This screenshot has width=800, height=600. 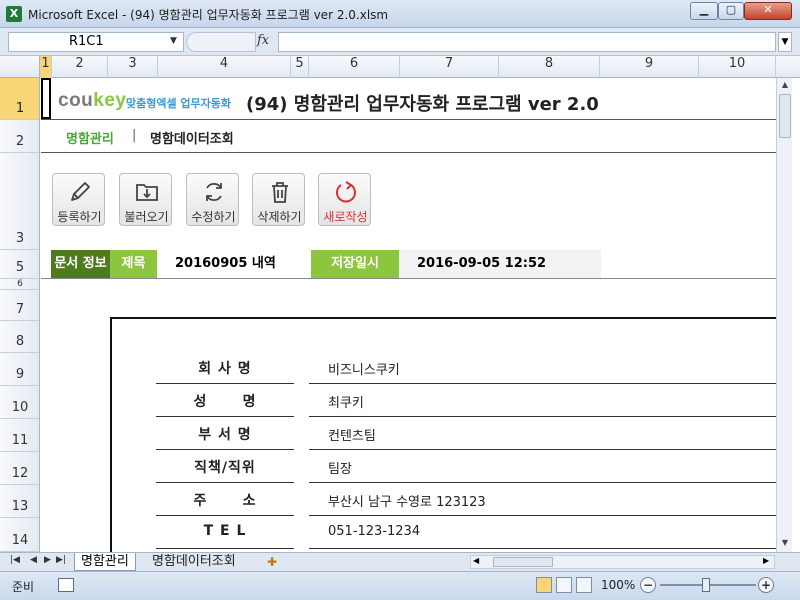 I want to click on excel-app-icon: X, so click(x=14, y=14).